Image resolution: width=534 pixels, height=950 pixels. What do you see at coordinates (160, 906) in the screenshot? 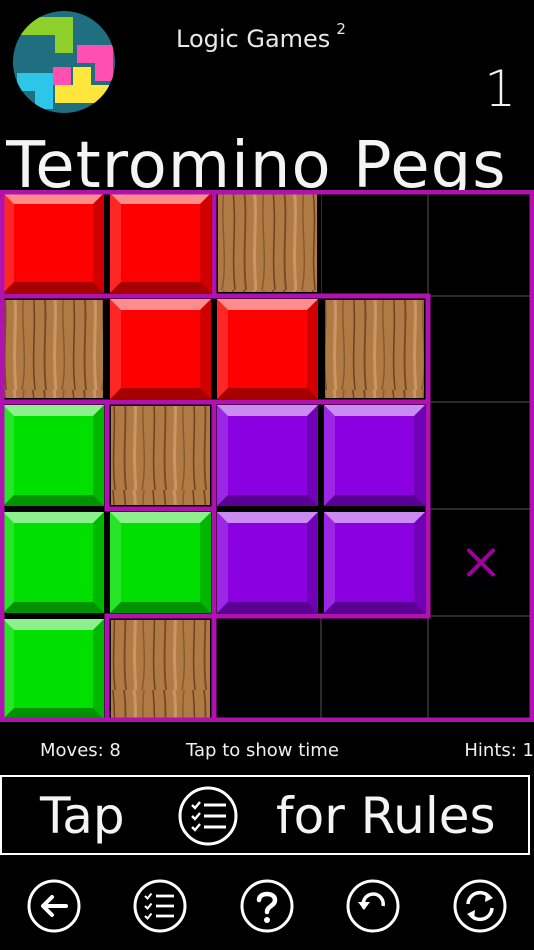
I see `list-icon` at bounding box center [160, 906].